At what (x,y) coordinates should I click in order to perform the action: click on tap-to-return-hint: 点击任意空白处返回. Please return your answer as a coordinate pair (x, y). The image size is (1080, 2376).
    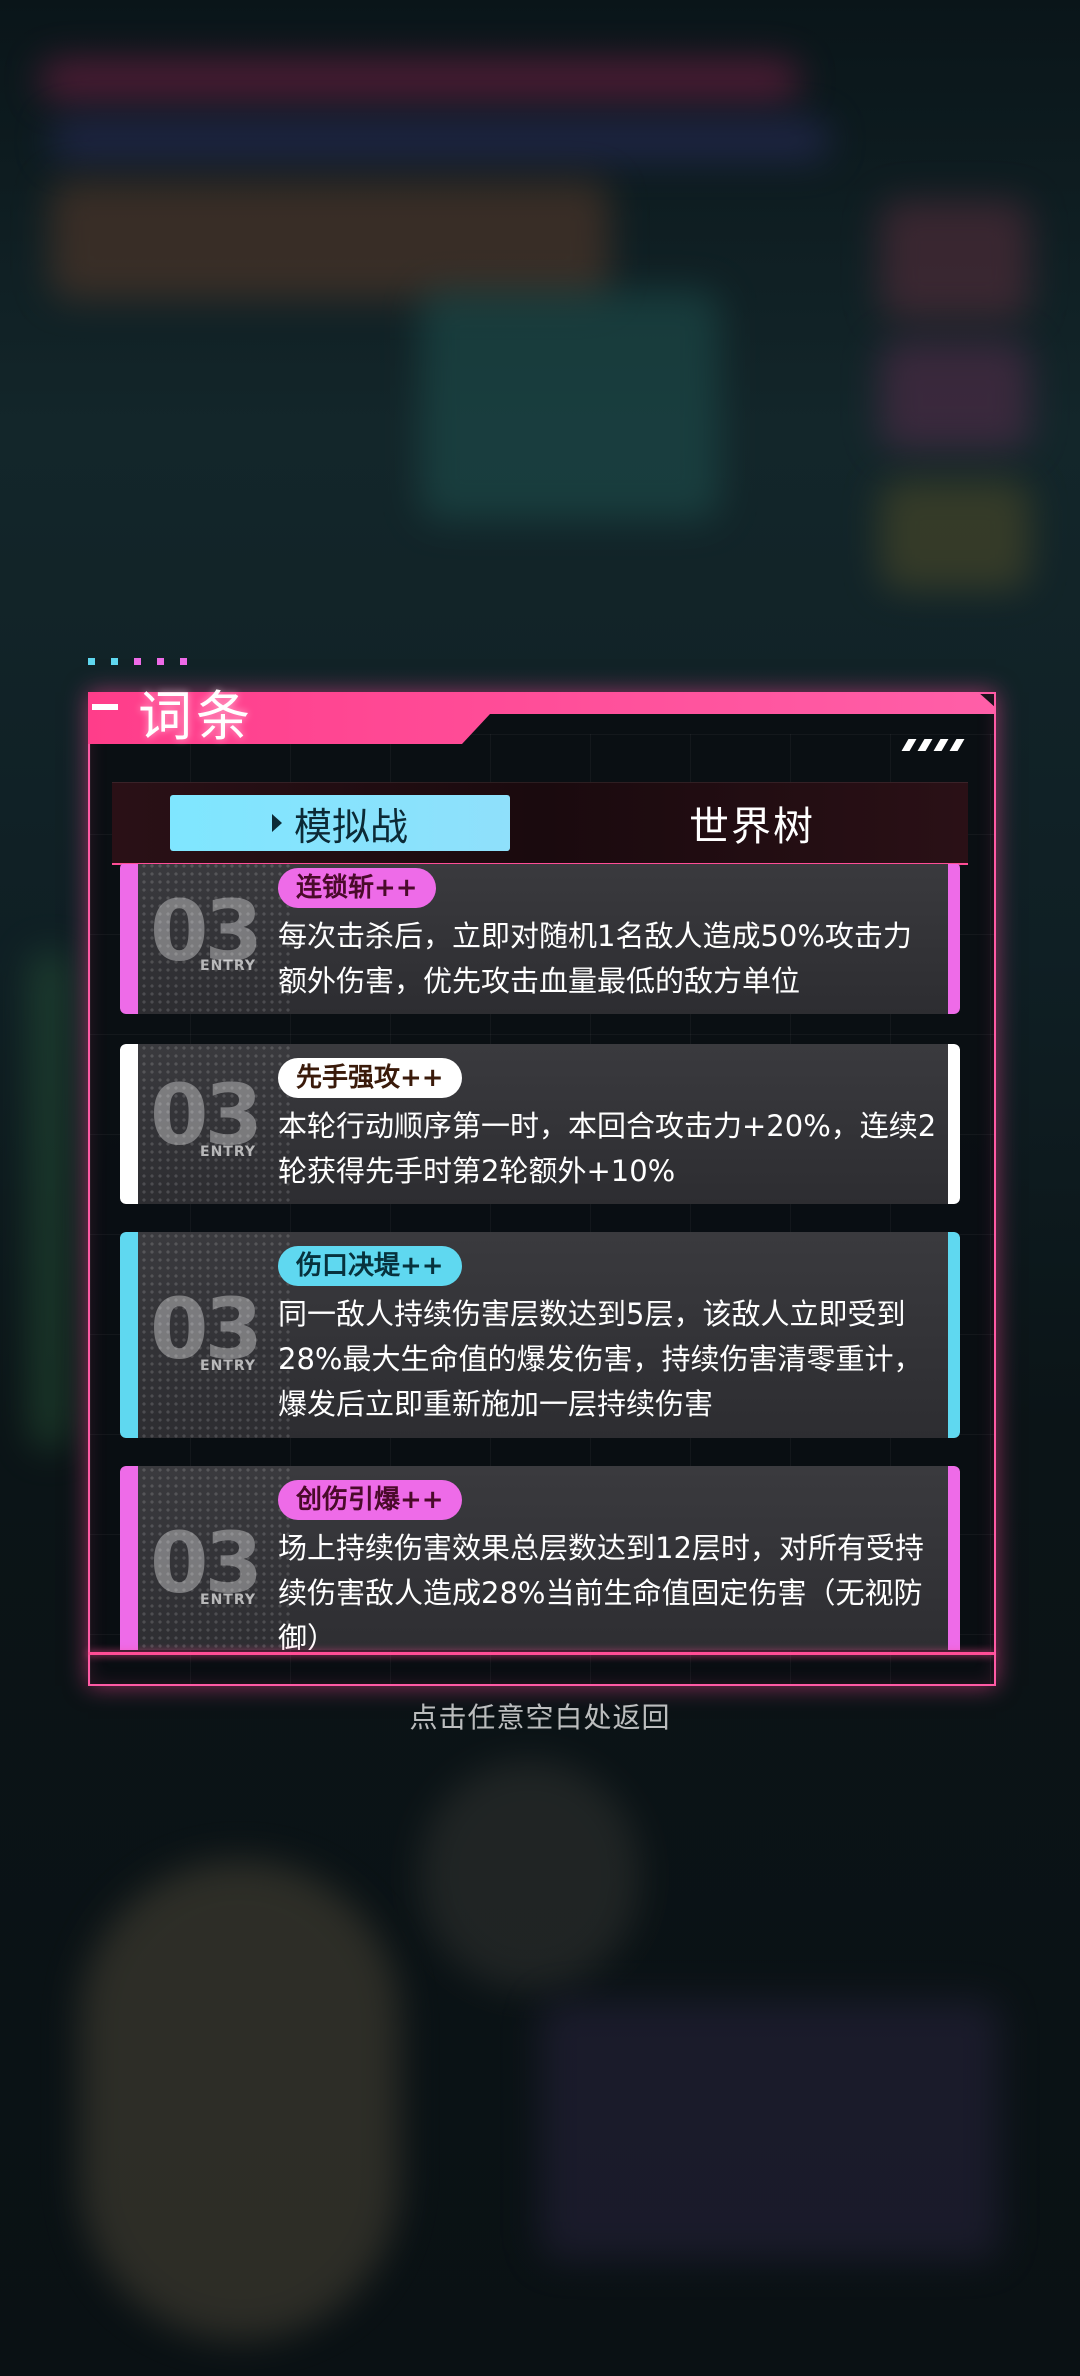
    Looking at the image, I should click on (540, 1717).